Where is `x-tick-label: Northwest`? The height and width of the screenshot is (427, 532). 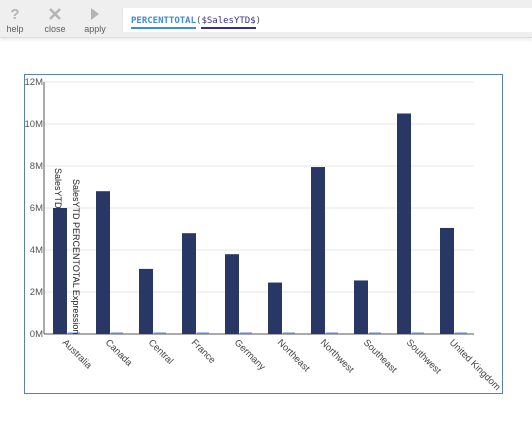
x-tick-label: Northwest is located at coordinates (337, 356).